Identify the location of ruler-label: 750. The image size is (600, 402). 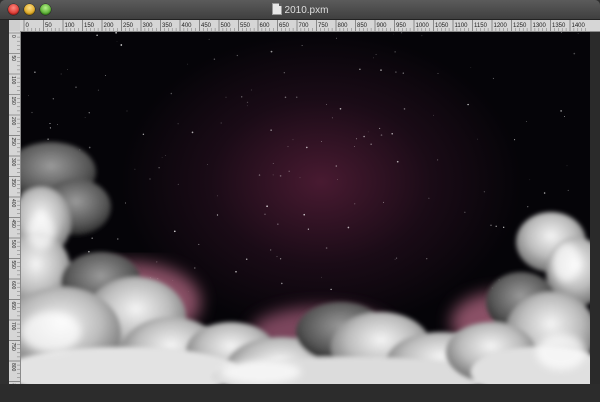
(13, 347).